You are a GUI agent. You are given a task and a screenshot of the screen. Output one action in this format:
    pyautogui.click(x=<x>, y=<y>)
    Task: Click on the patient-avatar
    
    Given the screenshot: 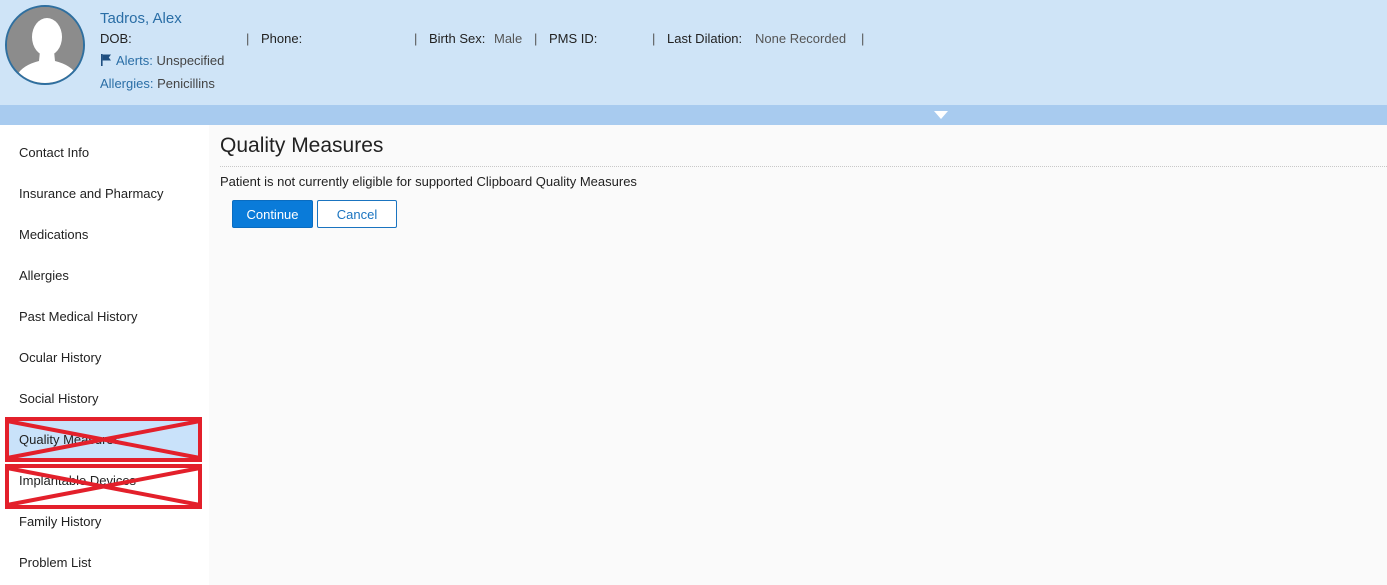 What is the action you would take?
    pyautogui.click(x=45, y=45)
    